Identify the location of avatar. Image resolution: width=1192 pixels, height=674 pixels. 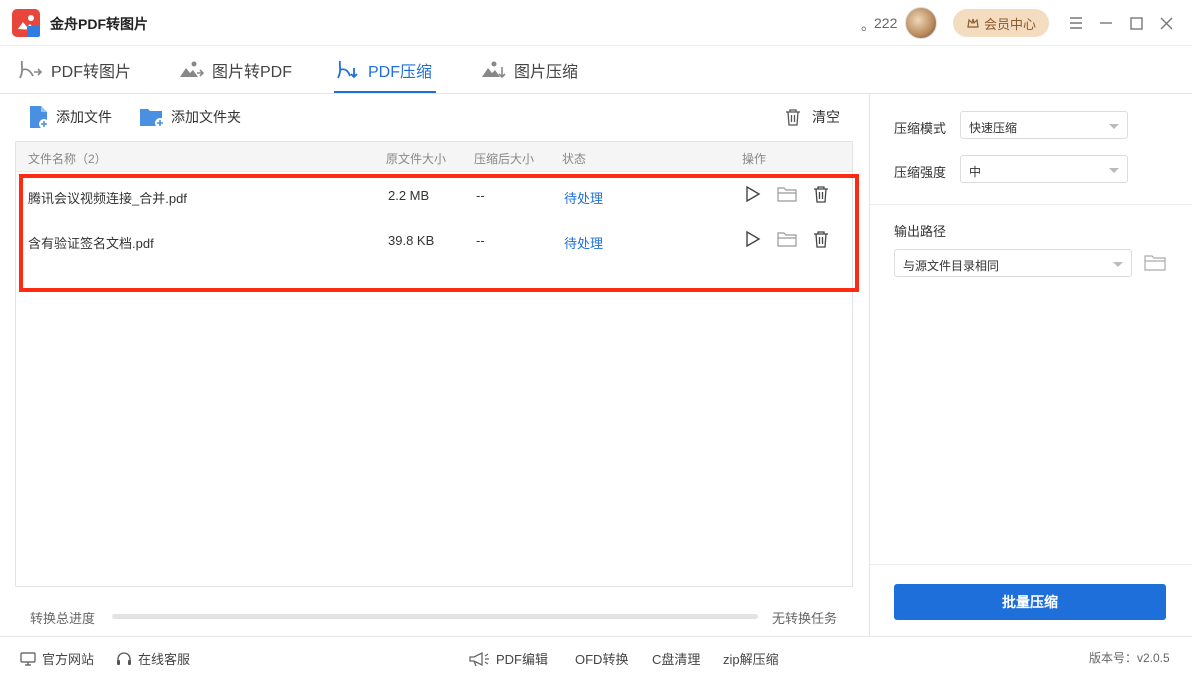
(921, 23).